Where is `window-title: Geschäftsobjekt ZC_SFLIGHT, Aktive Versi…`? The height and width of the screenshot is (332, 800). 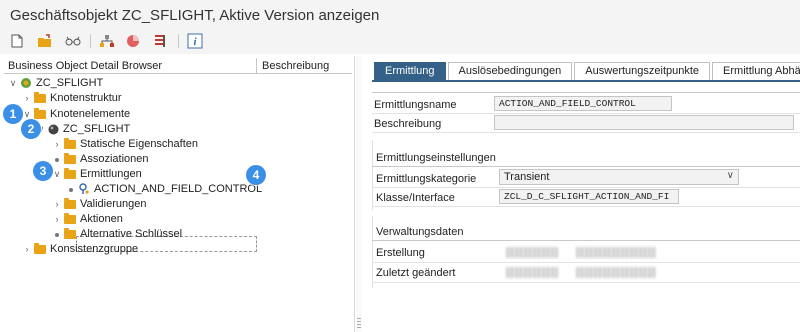
window-title: Geschäftsobjekt ZC_SFLIGHT, Aktive Versi… is located at coordinates (400, 14).